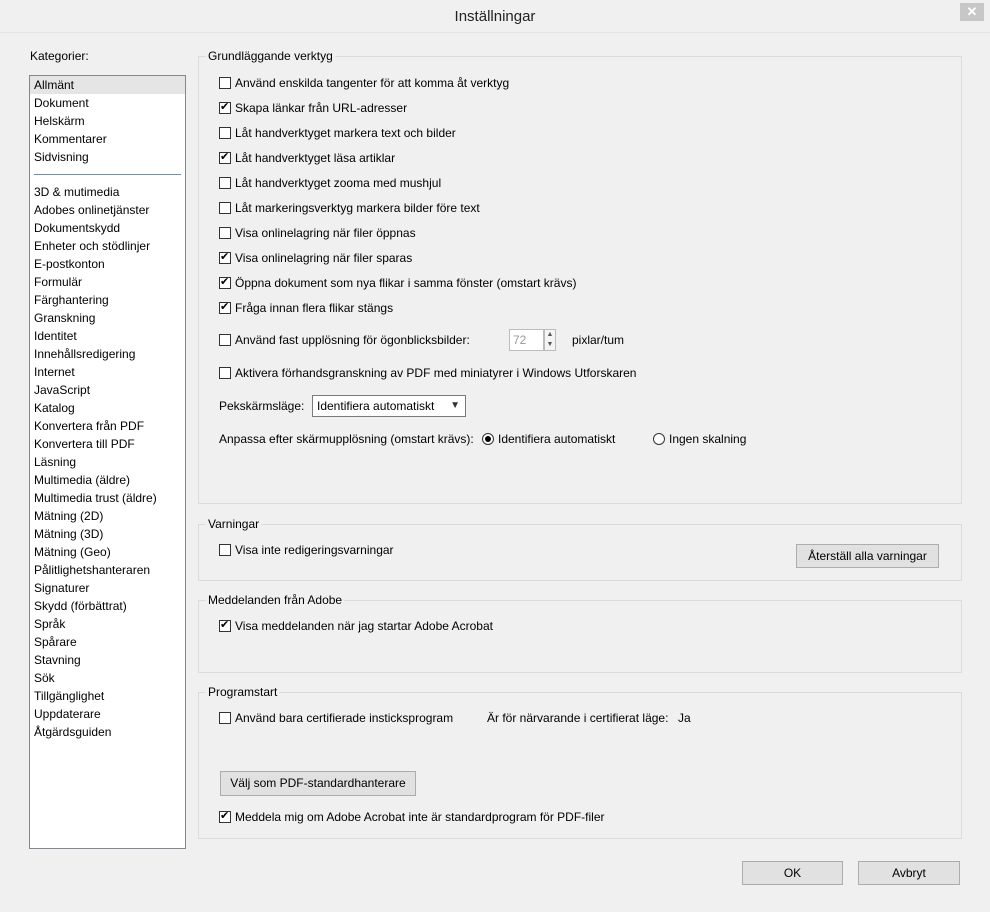 This screenshot has height=912, width=990. Describe the element at coordinates (225, 625) in the screenshot. I see `show-messages-checkbox` at that location.